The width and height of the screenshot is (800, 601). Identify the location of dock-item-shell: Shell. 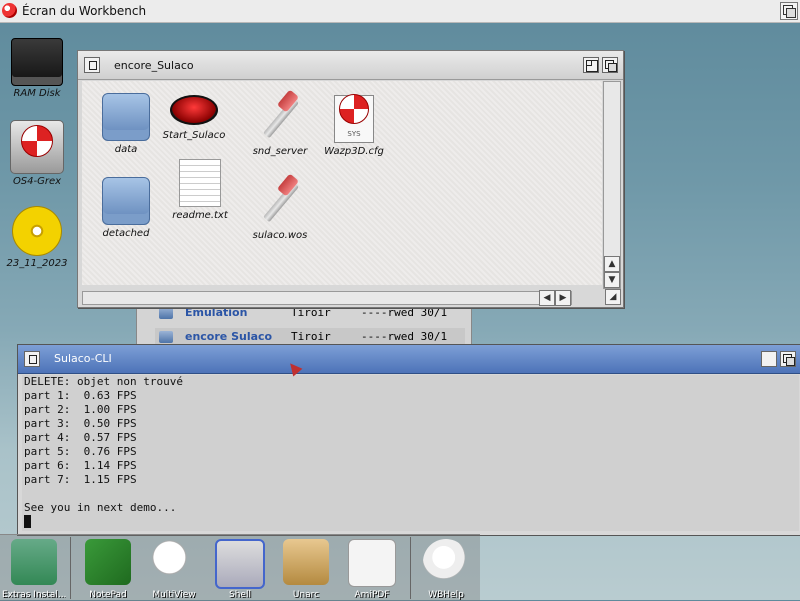
(240, 568).